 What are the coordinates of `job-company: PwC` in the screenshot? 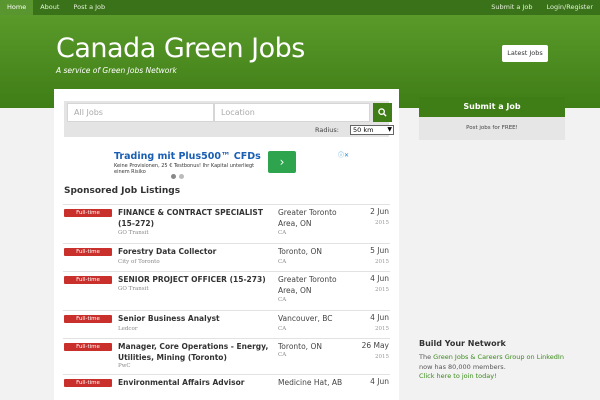 It's located at (124, 366).